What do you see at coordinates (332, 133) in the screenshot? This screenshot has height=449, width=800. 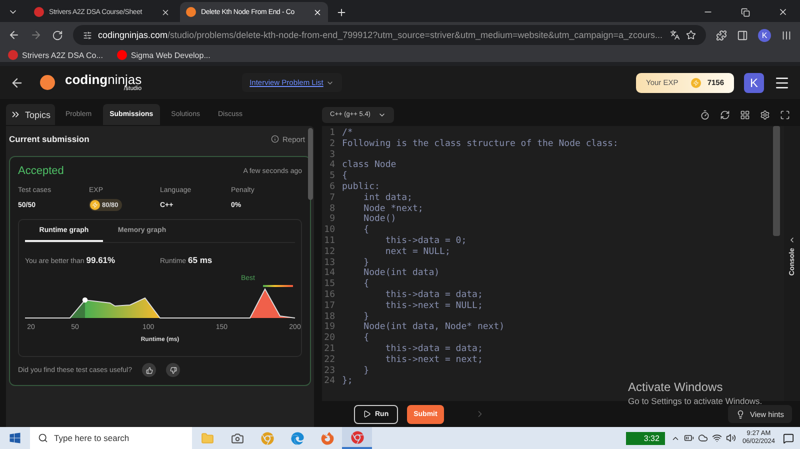 I see `line-number: 1` at bounding box center [332, 133].